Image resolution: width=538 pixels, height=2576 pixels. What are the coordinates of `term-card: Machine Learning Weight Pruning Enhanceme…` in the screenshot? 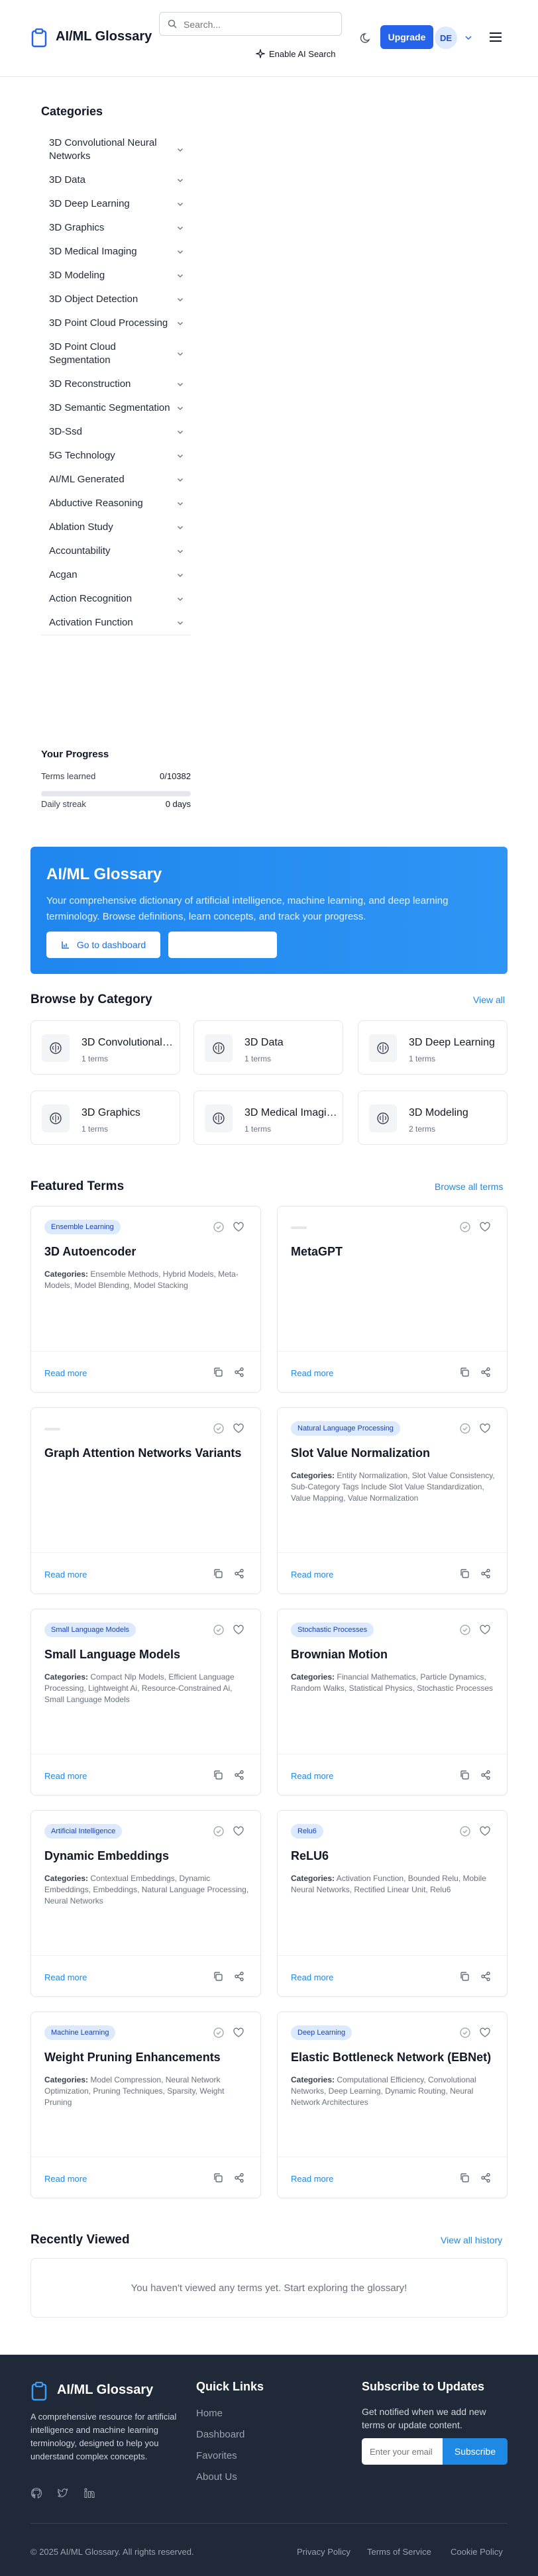 It's located at (145, 2105).